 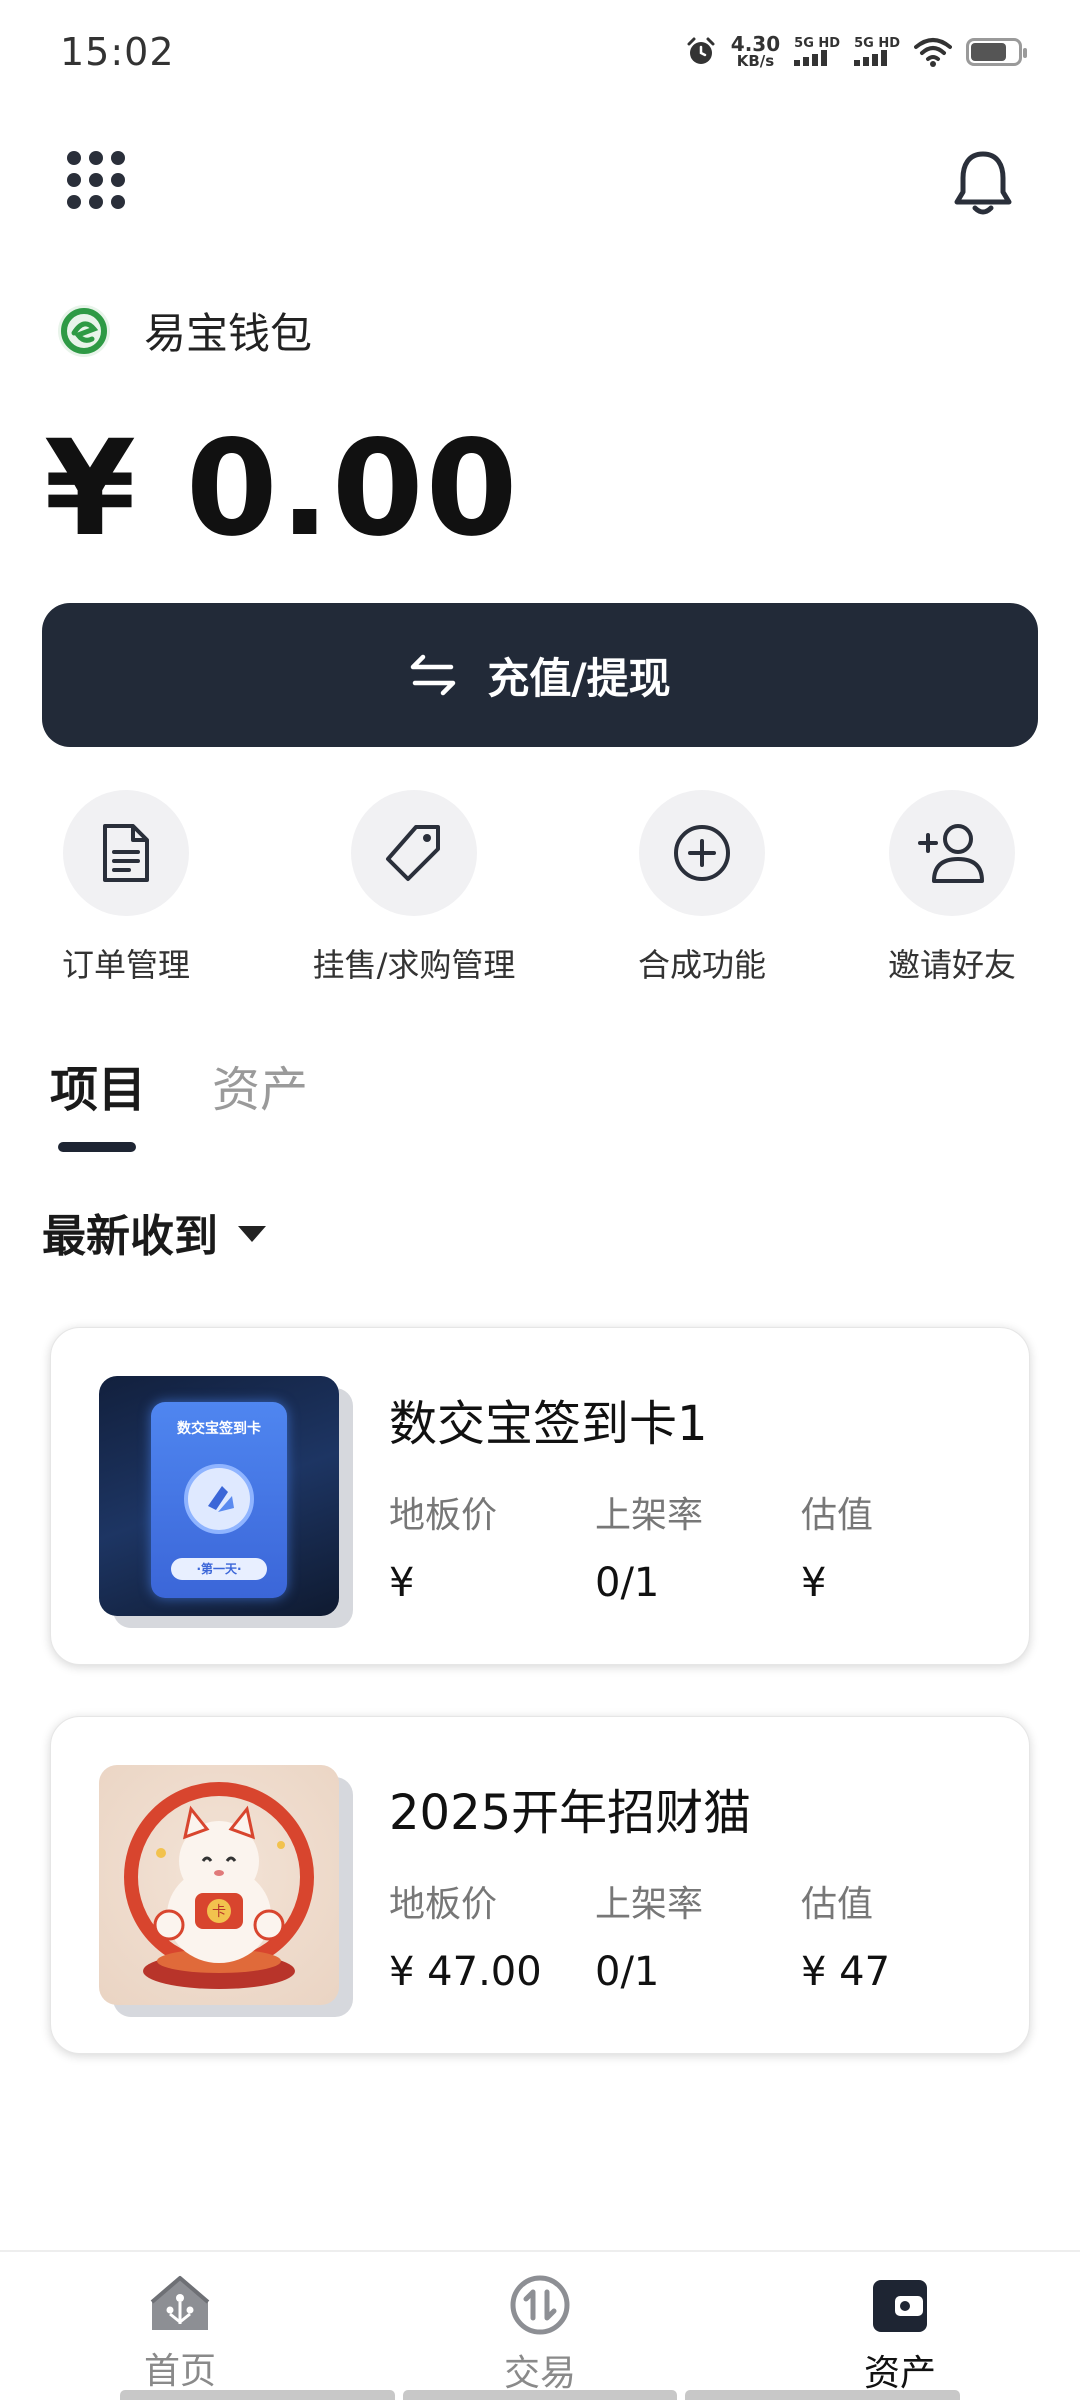 What do you see at coordinates (539, 2373) in the screenshot?
I see `nav-label: 交易` at bounding box center [539, 2373].